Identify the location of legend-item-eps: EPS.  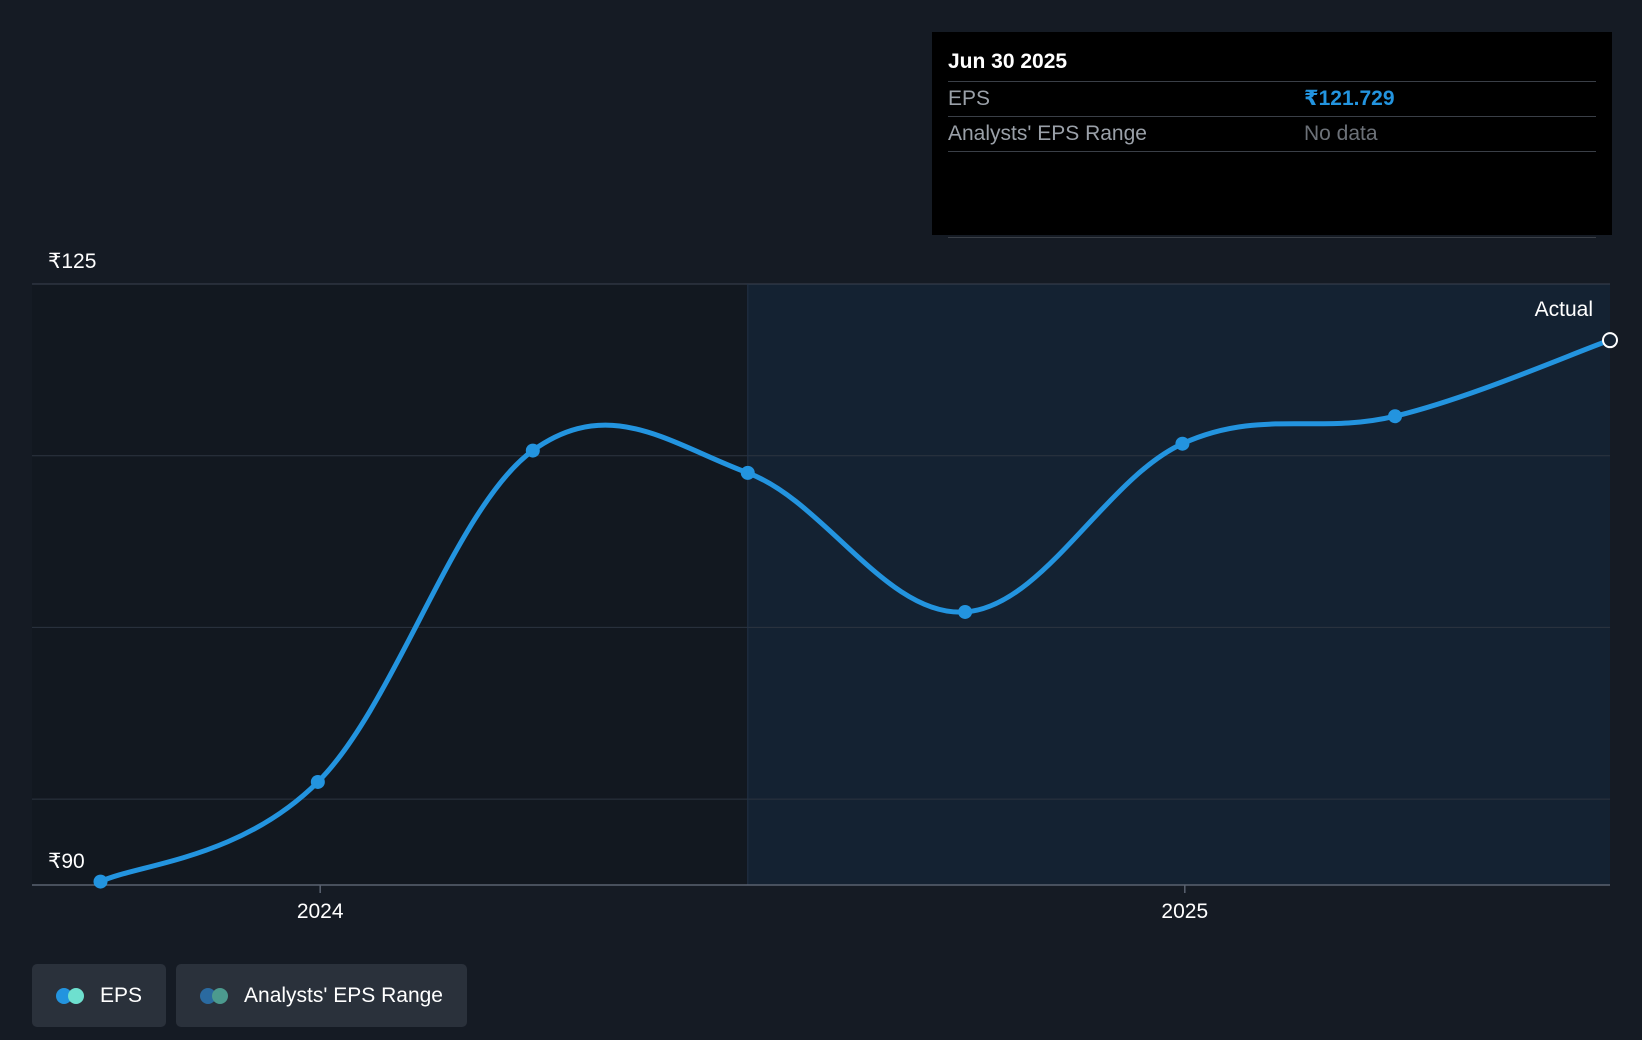
(99, 995).